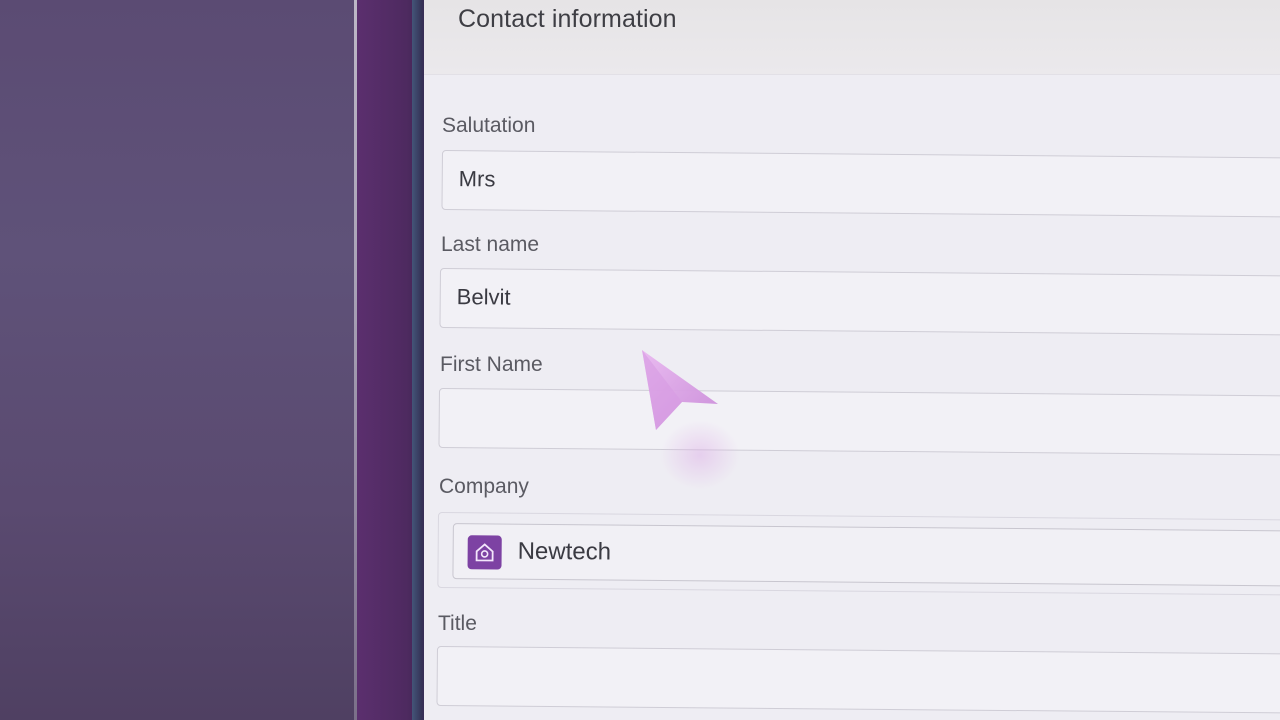 The image size is (1280, 720). I want to click on last-name-field: Belvit, so click(859, 302).